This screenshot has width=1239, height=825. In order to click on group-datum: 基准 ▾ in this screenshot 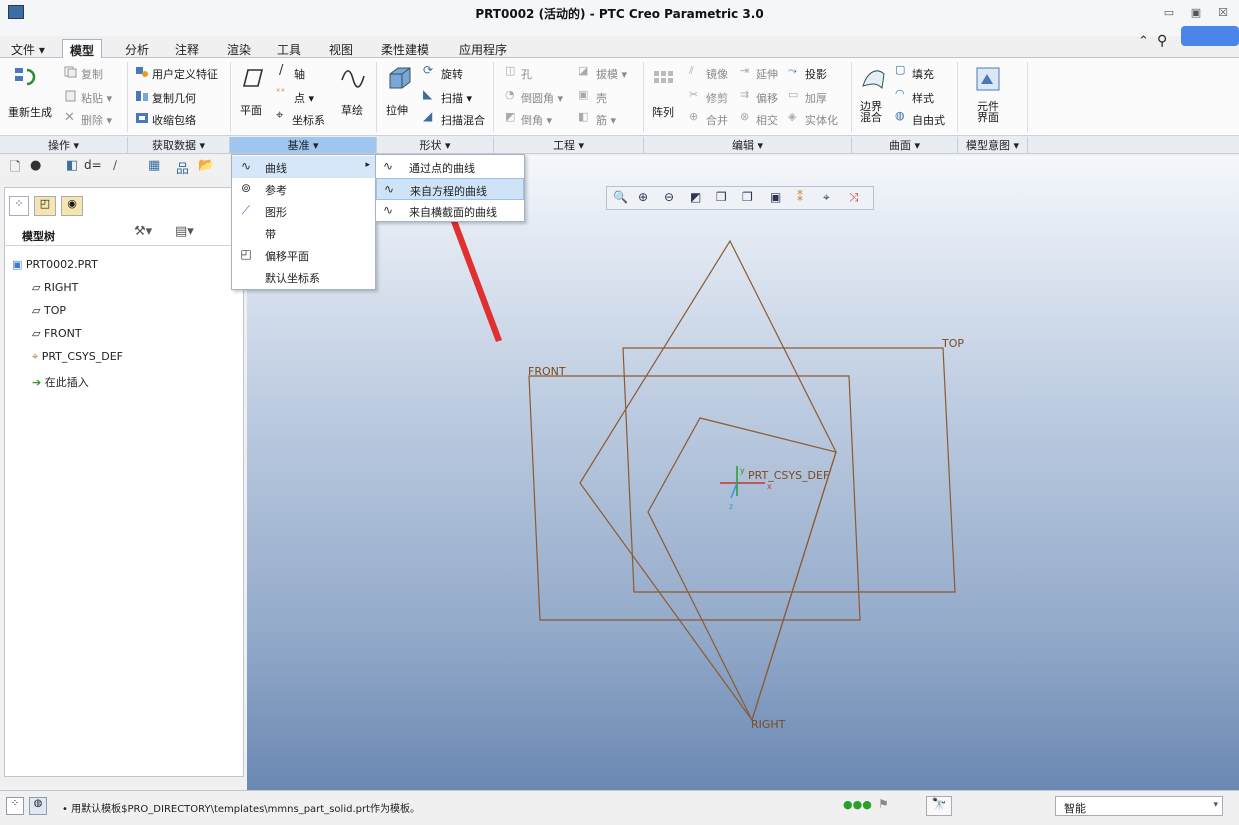, I will do `click(303, 145)`.